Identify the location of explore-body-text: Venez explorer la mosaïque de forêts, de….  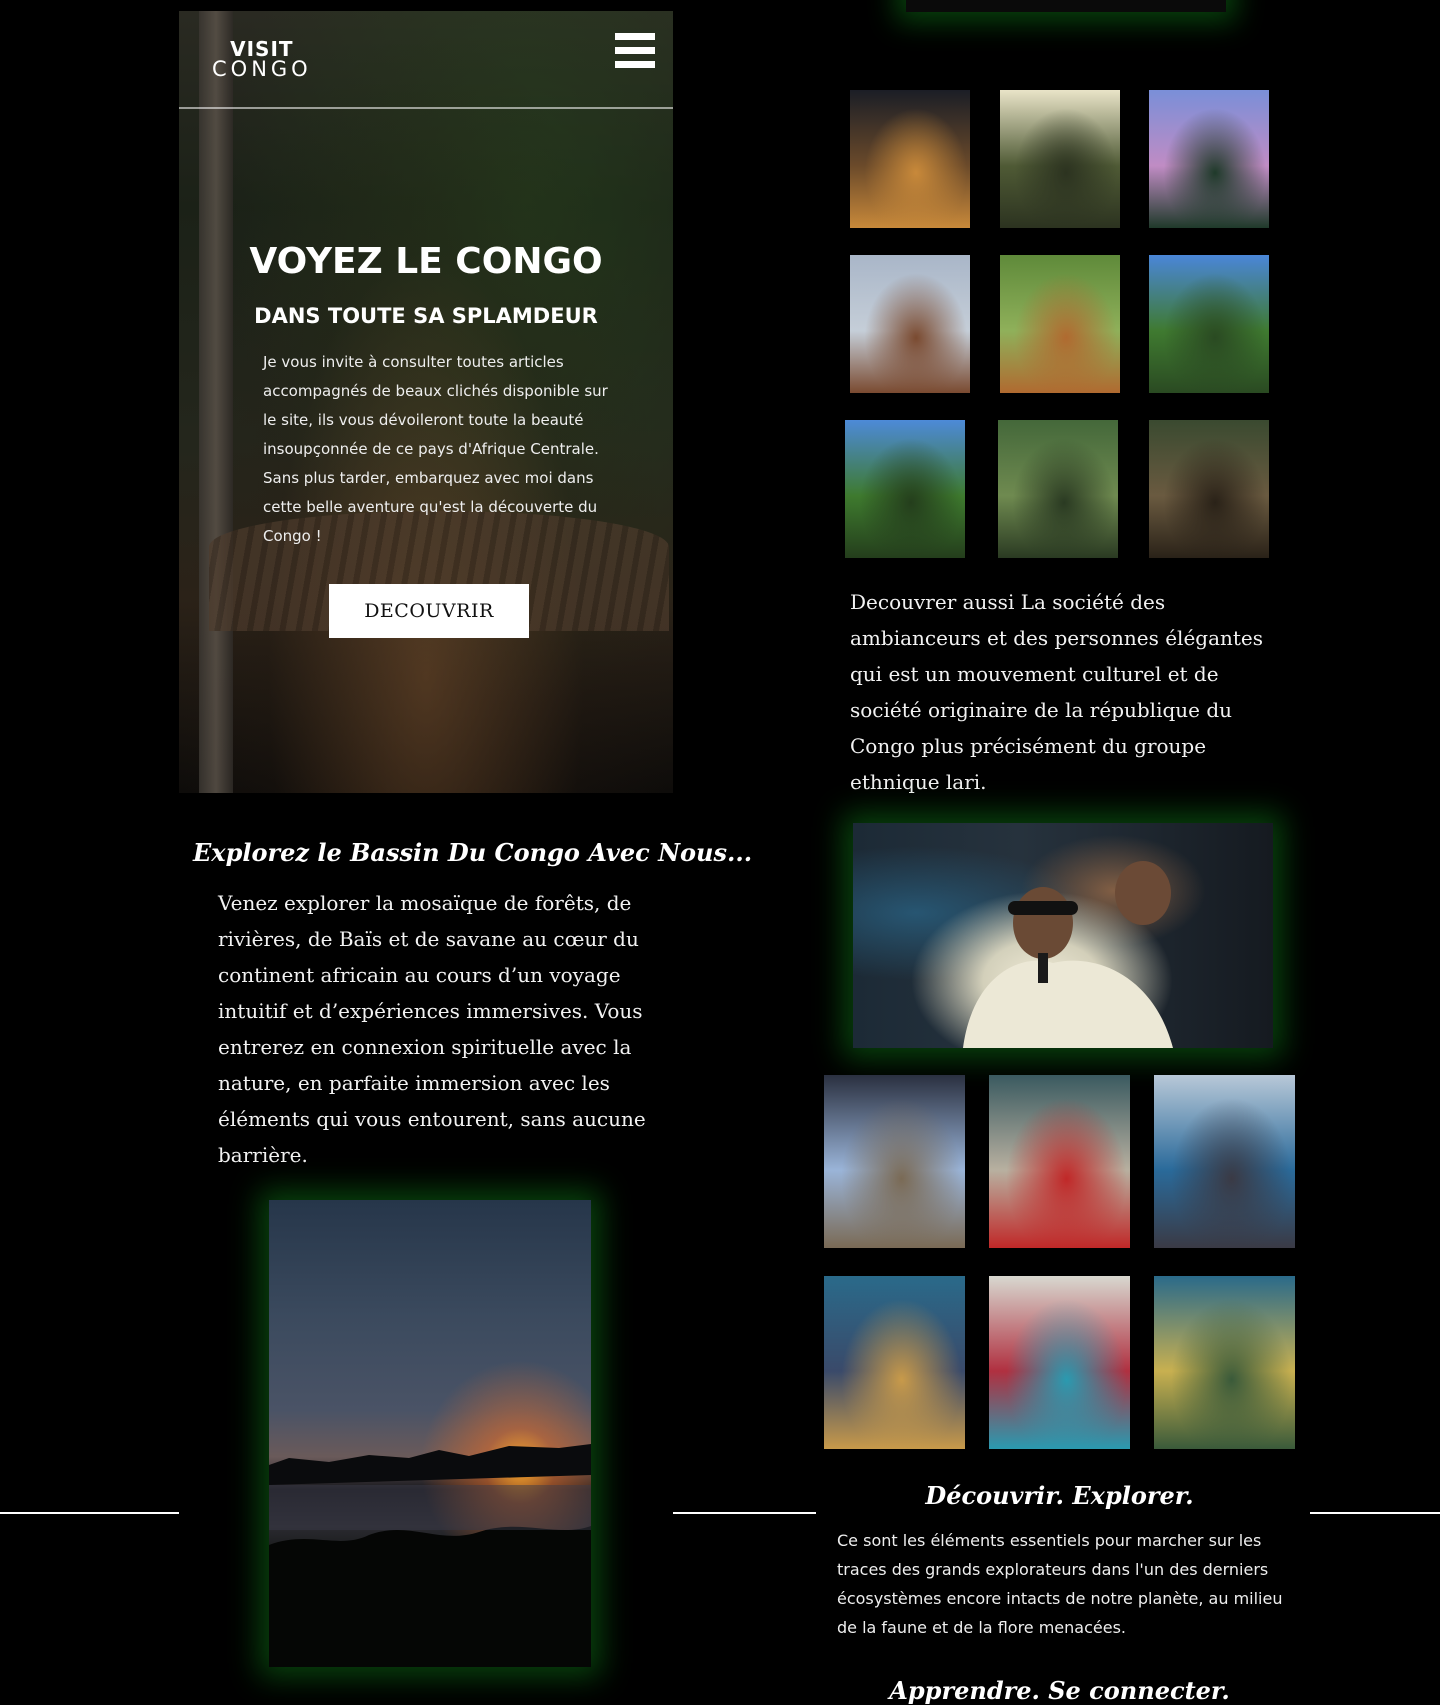
(432, 1029).